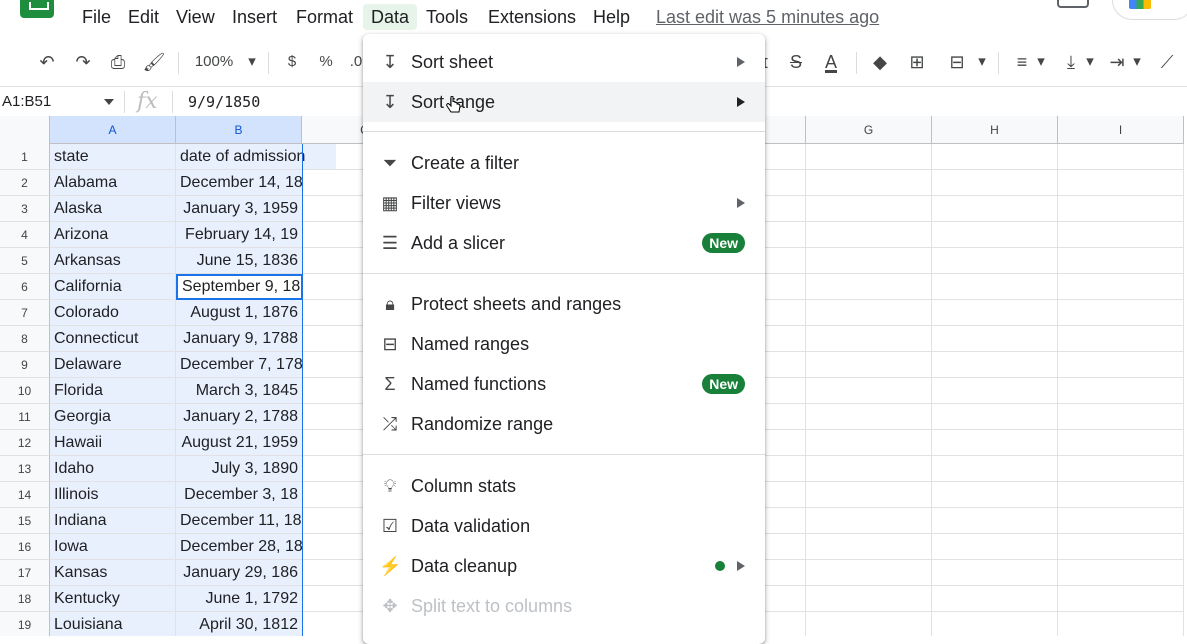 The image size is (1187, 644). What do you see at coordinates (195, 17) in the screenshot?
I see `menu-view: View` at bounding box center [195, 17].